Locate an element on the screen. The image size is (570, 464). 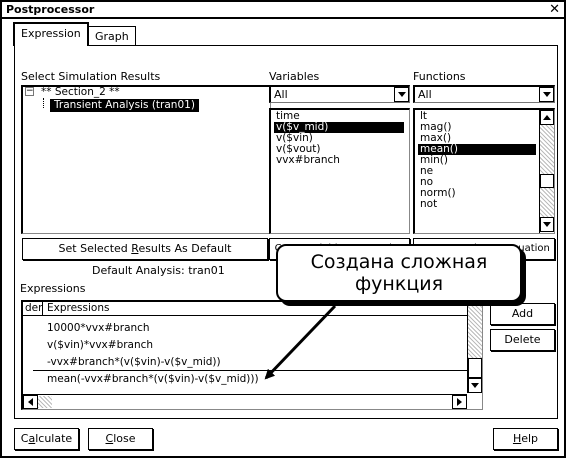
help-label-post: elp is located at coordinates (530, 438).